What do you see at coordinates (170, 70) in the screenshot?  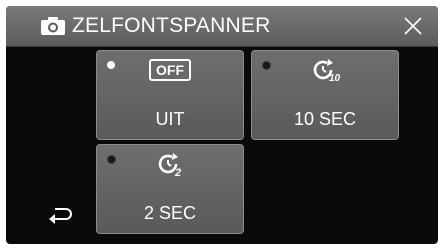 I see `off-badge: OFF` at bounding box center [170, 70].